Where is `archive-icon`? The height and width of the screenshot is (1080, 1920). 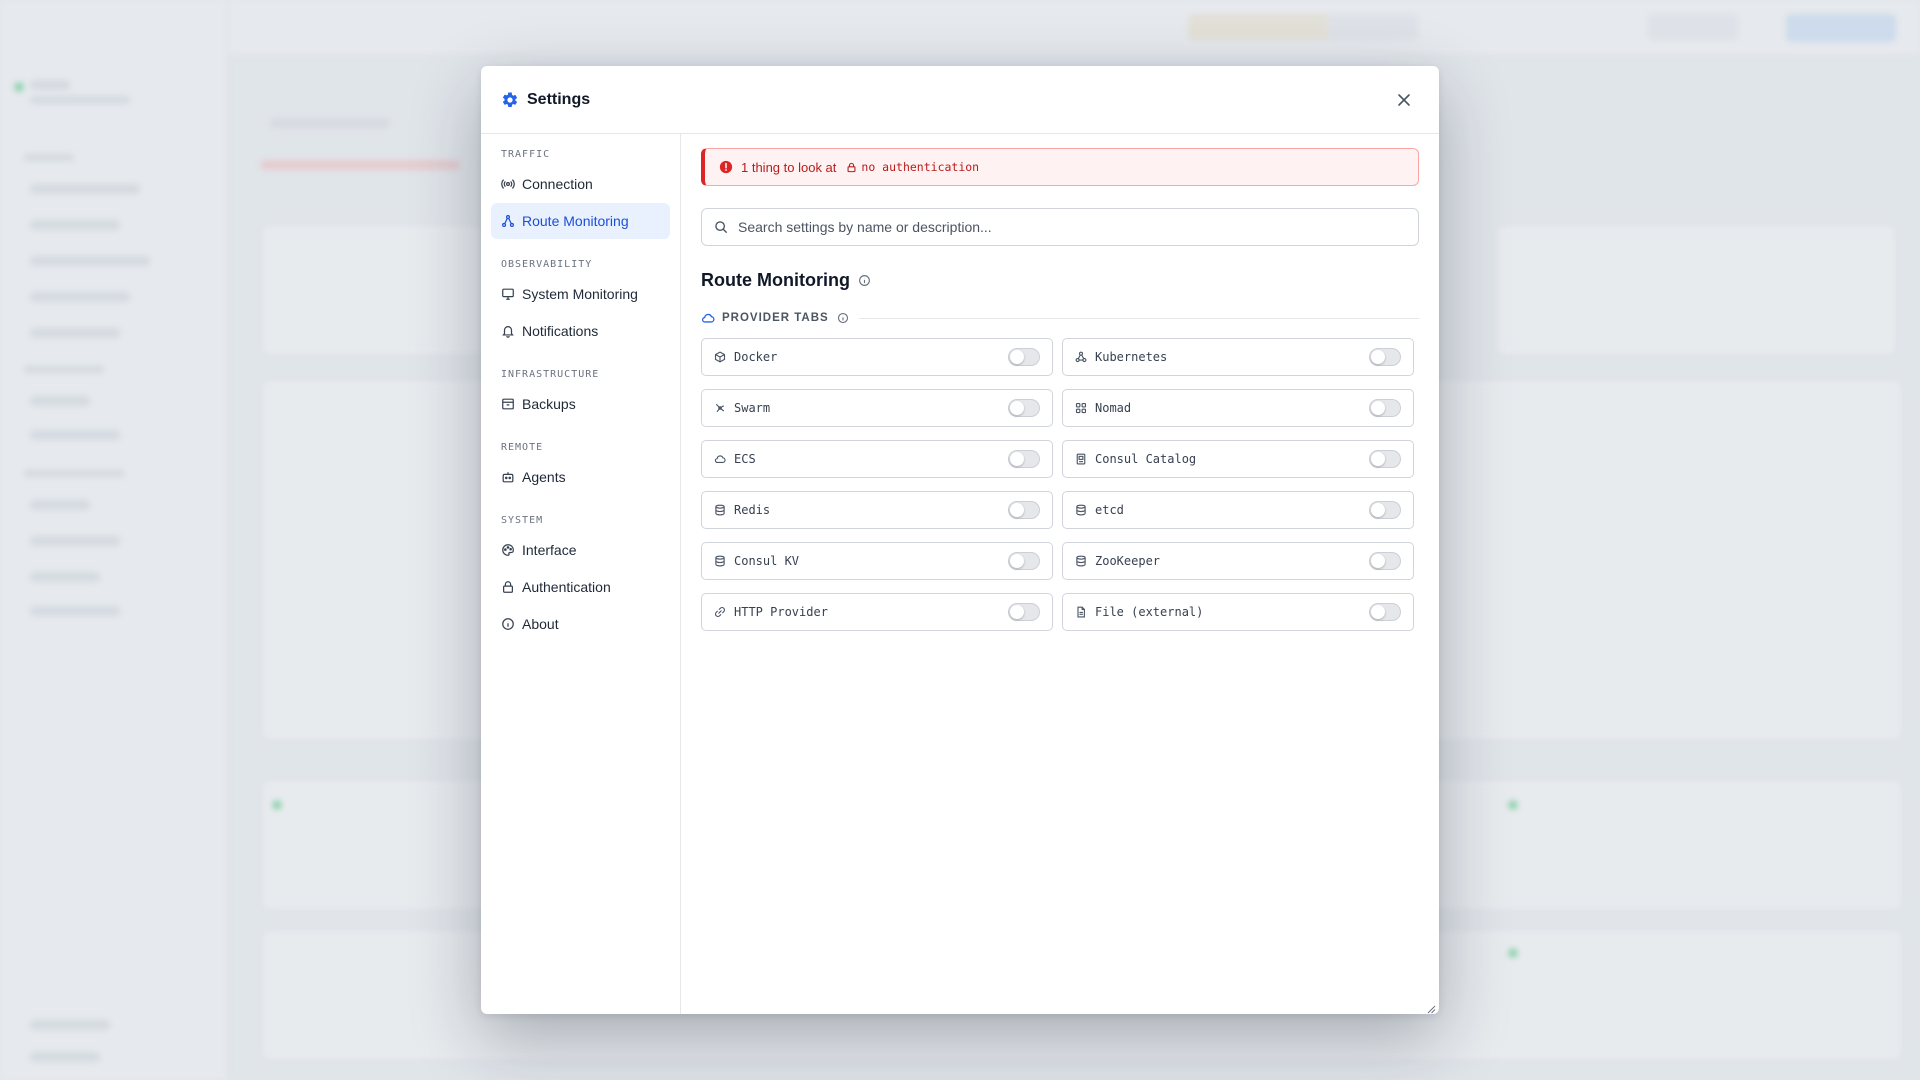
archive-icon is located at coordinates (508, 404).